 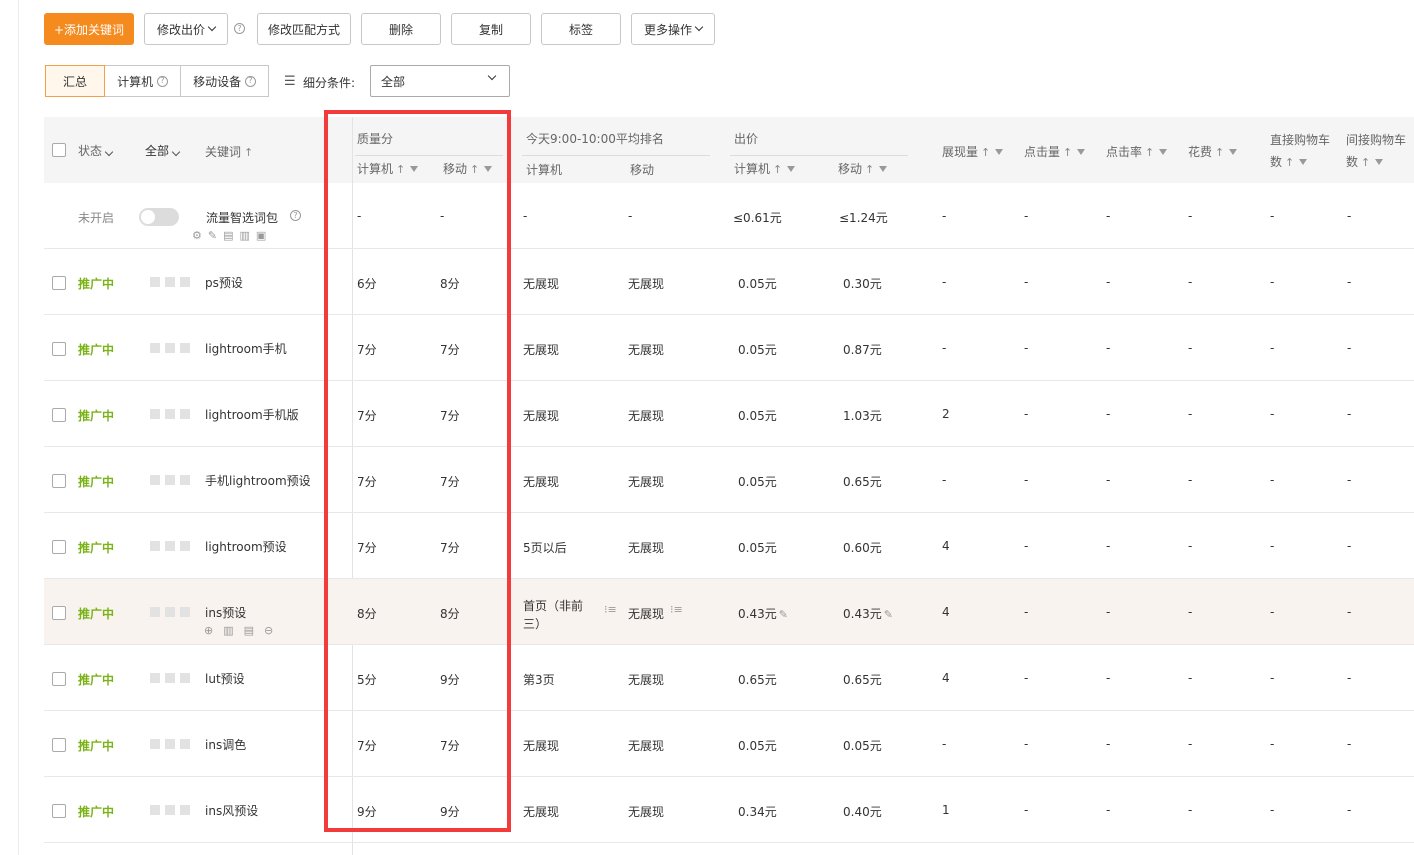 I want to click on indirect-cart-header: 间接购物车, so click(x=1376, y=139).